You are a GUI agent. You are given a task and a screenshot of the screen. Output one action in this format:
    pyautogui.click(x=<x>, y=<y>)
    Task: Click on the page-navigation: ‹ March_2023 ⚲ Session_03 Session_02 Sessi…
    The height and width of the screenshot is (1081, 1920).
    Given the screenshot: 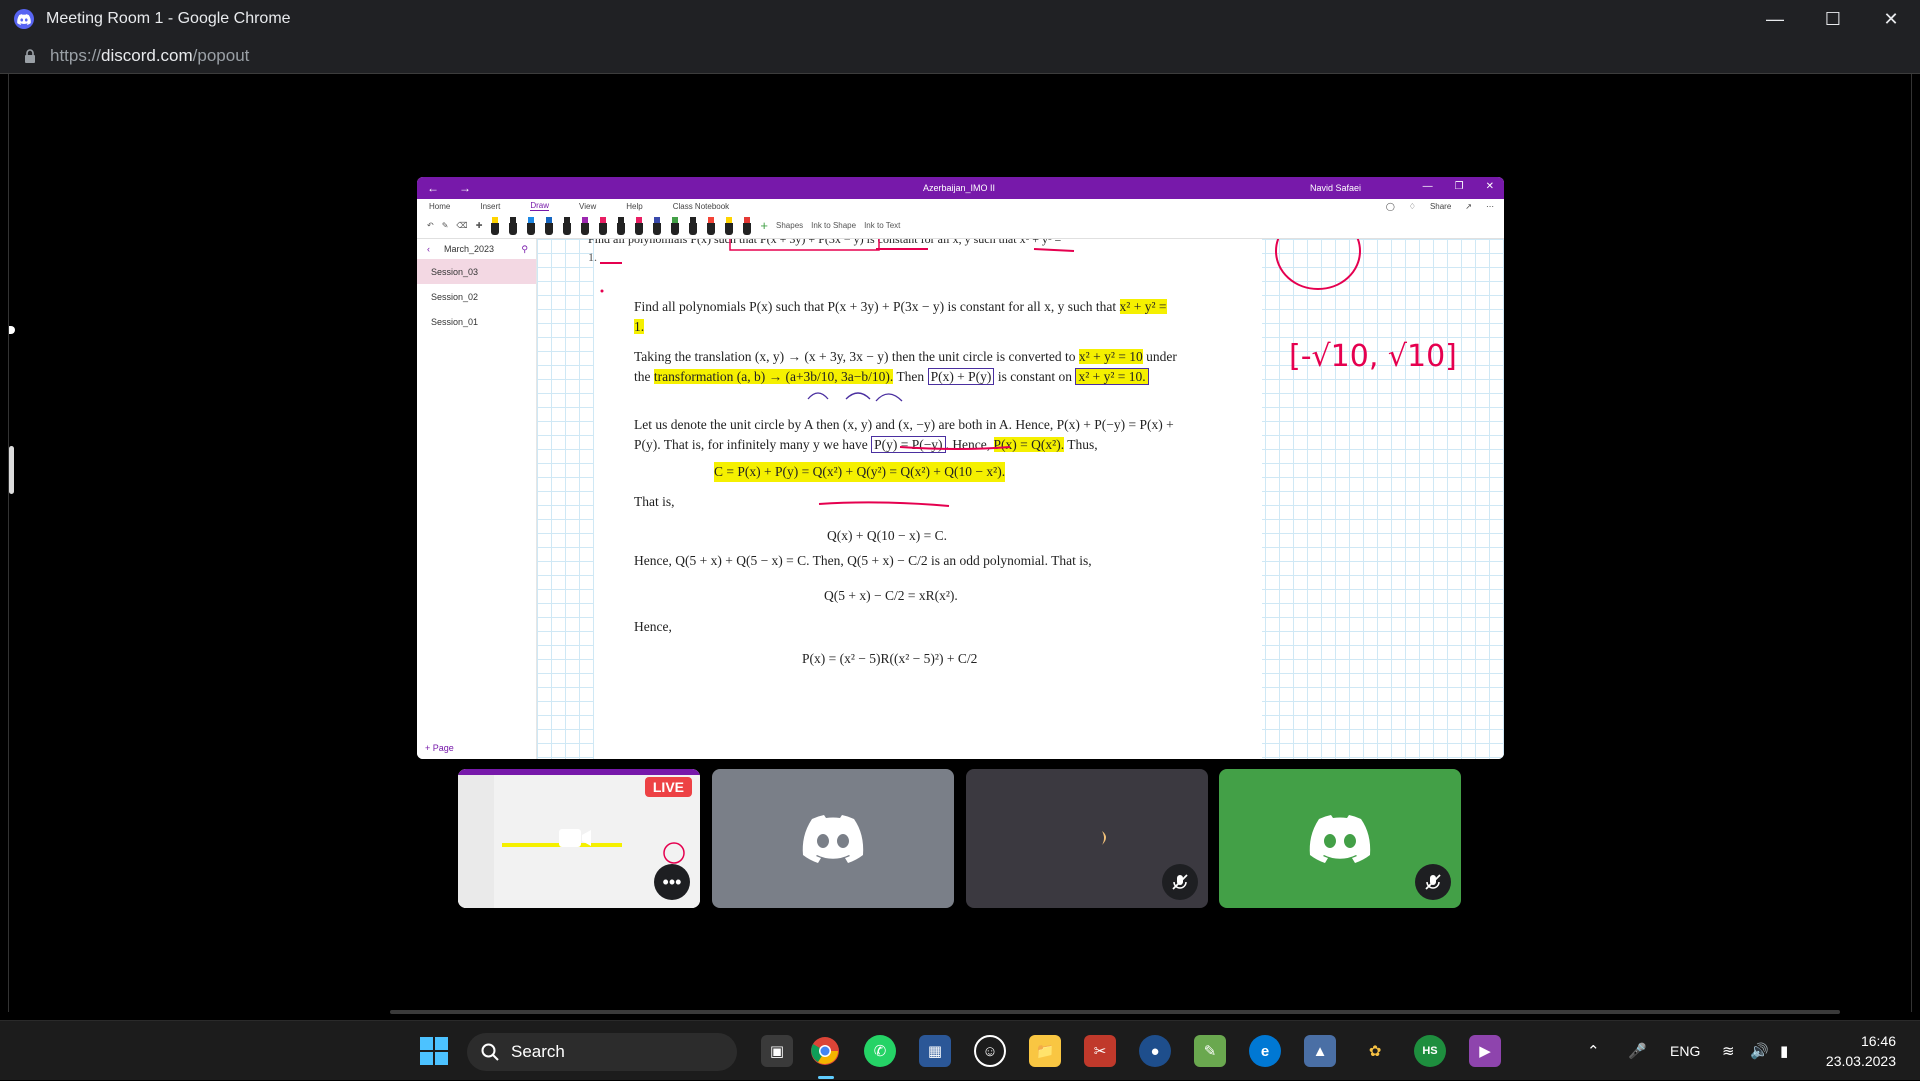 What is the action you would take?
    pyautogui.click(x=477, y=499)
    